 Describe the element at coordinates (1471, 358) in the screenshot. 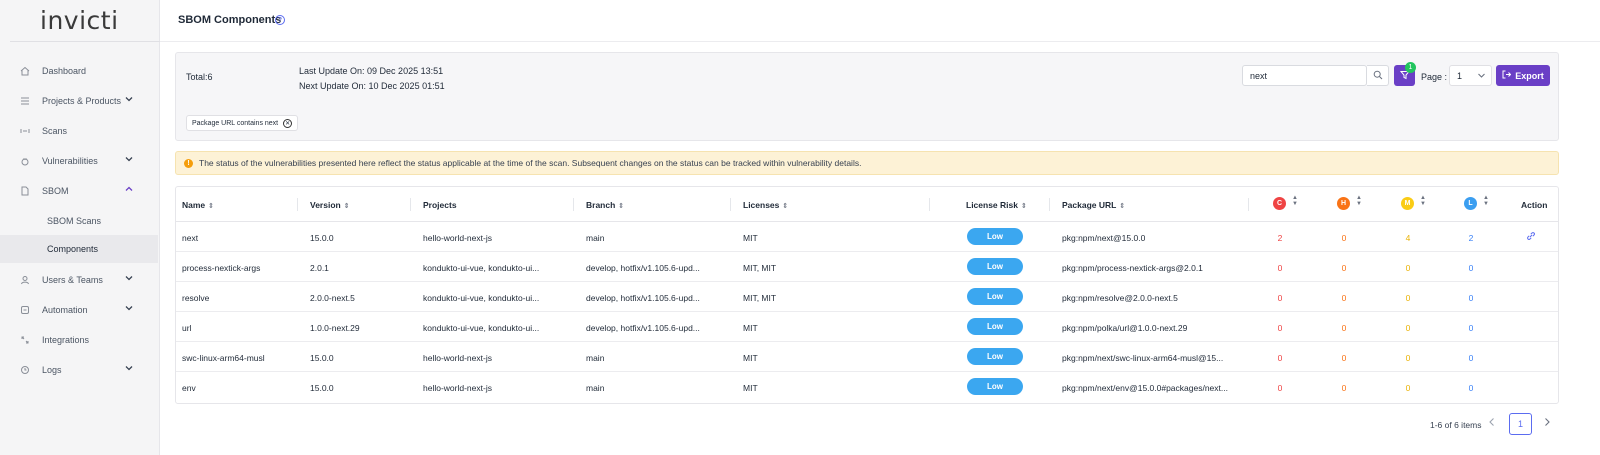

I see `cell-low: 0` at that location.